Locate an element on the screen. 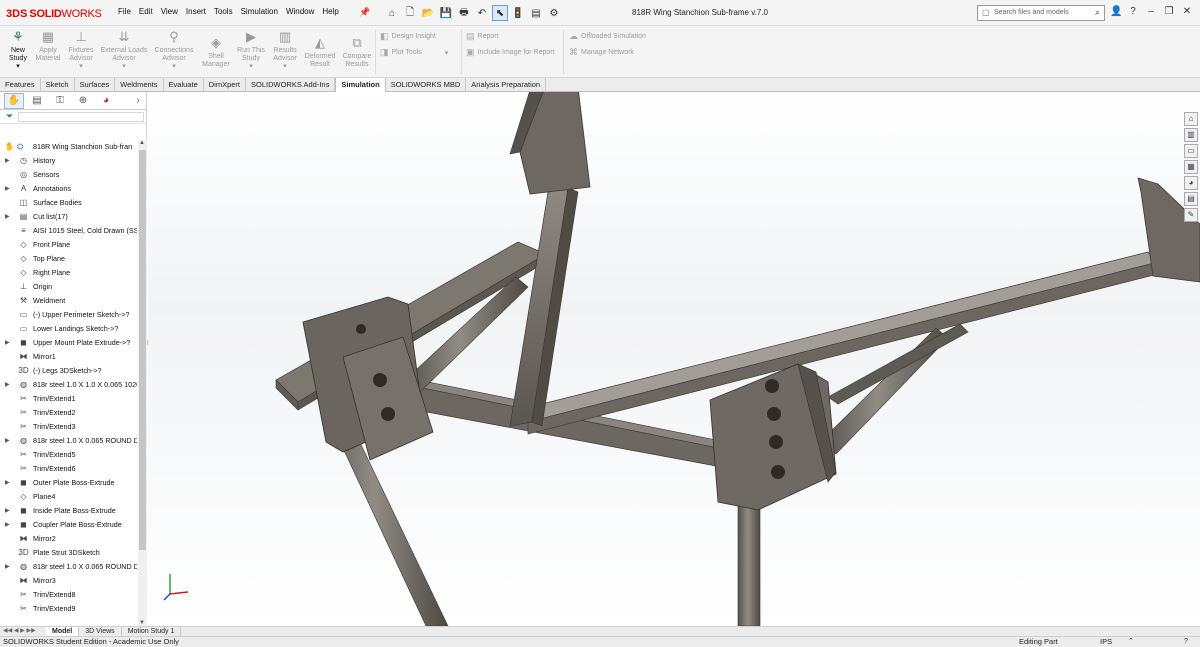 This screenshot has height=647, width=1200. tree-item: ▶ A Annotations is located at coordinates (68, 189).